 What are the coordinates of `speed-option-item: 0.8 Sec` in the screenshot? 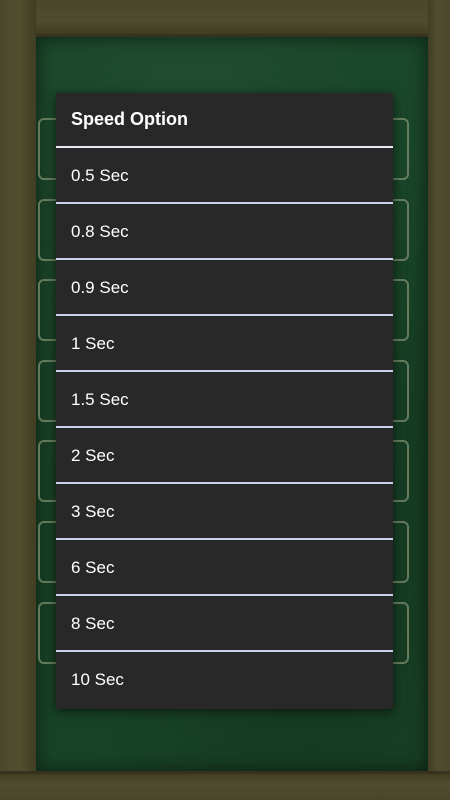 It's located at (224, 232).